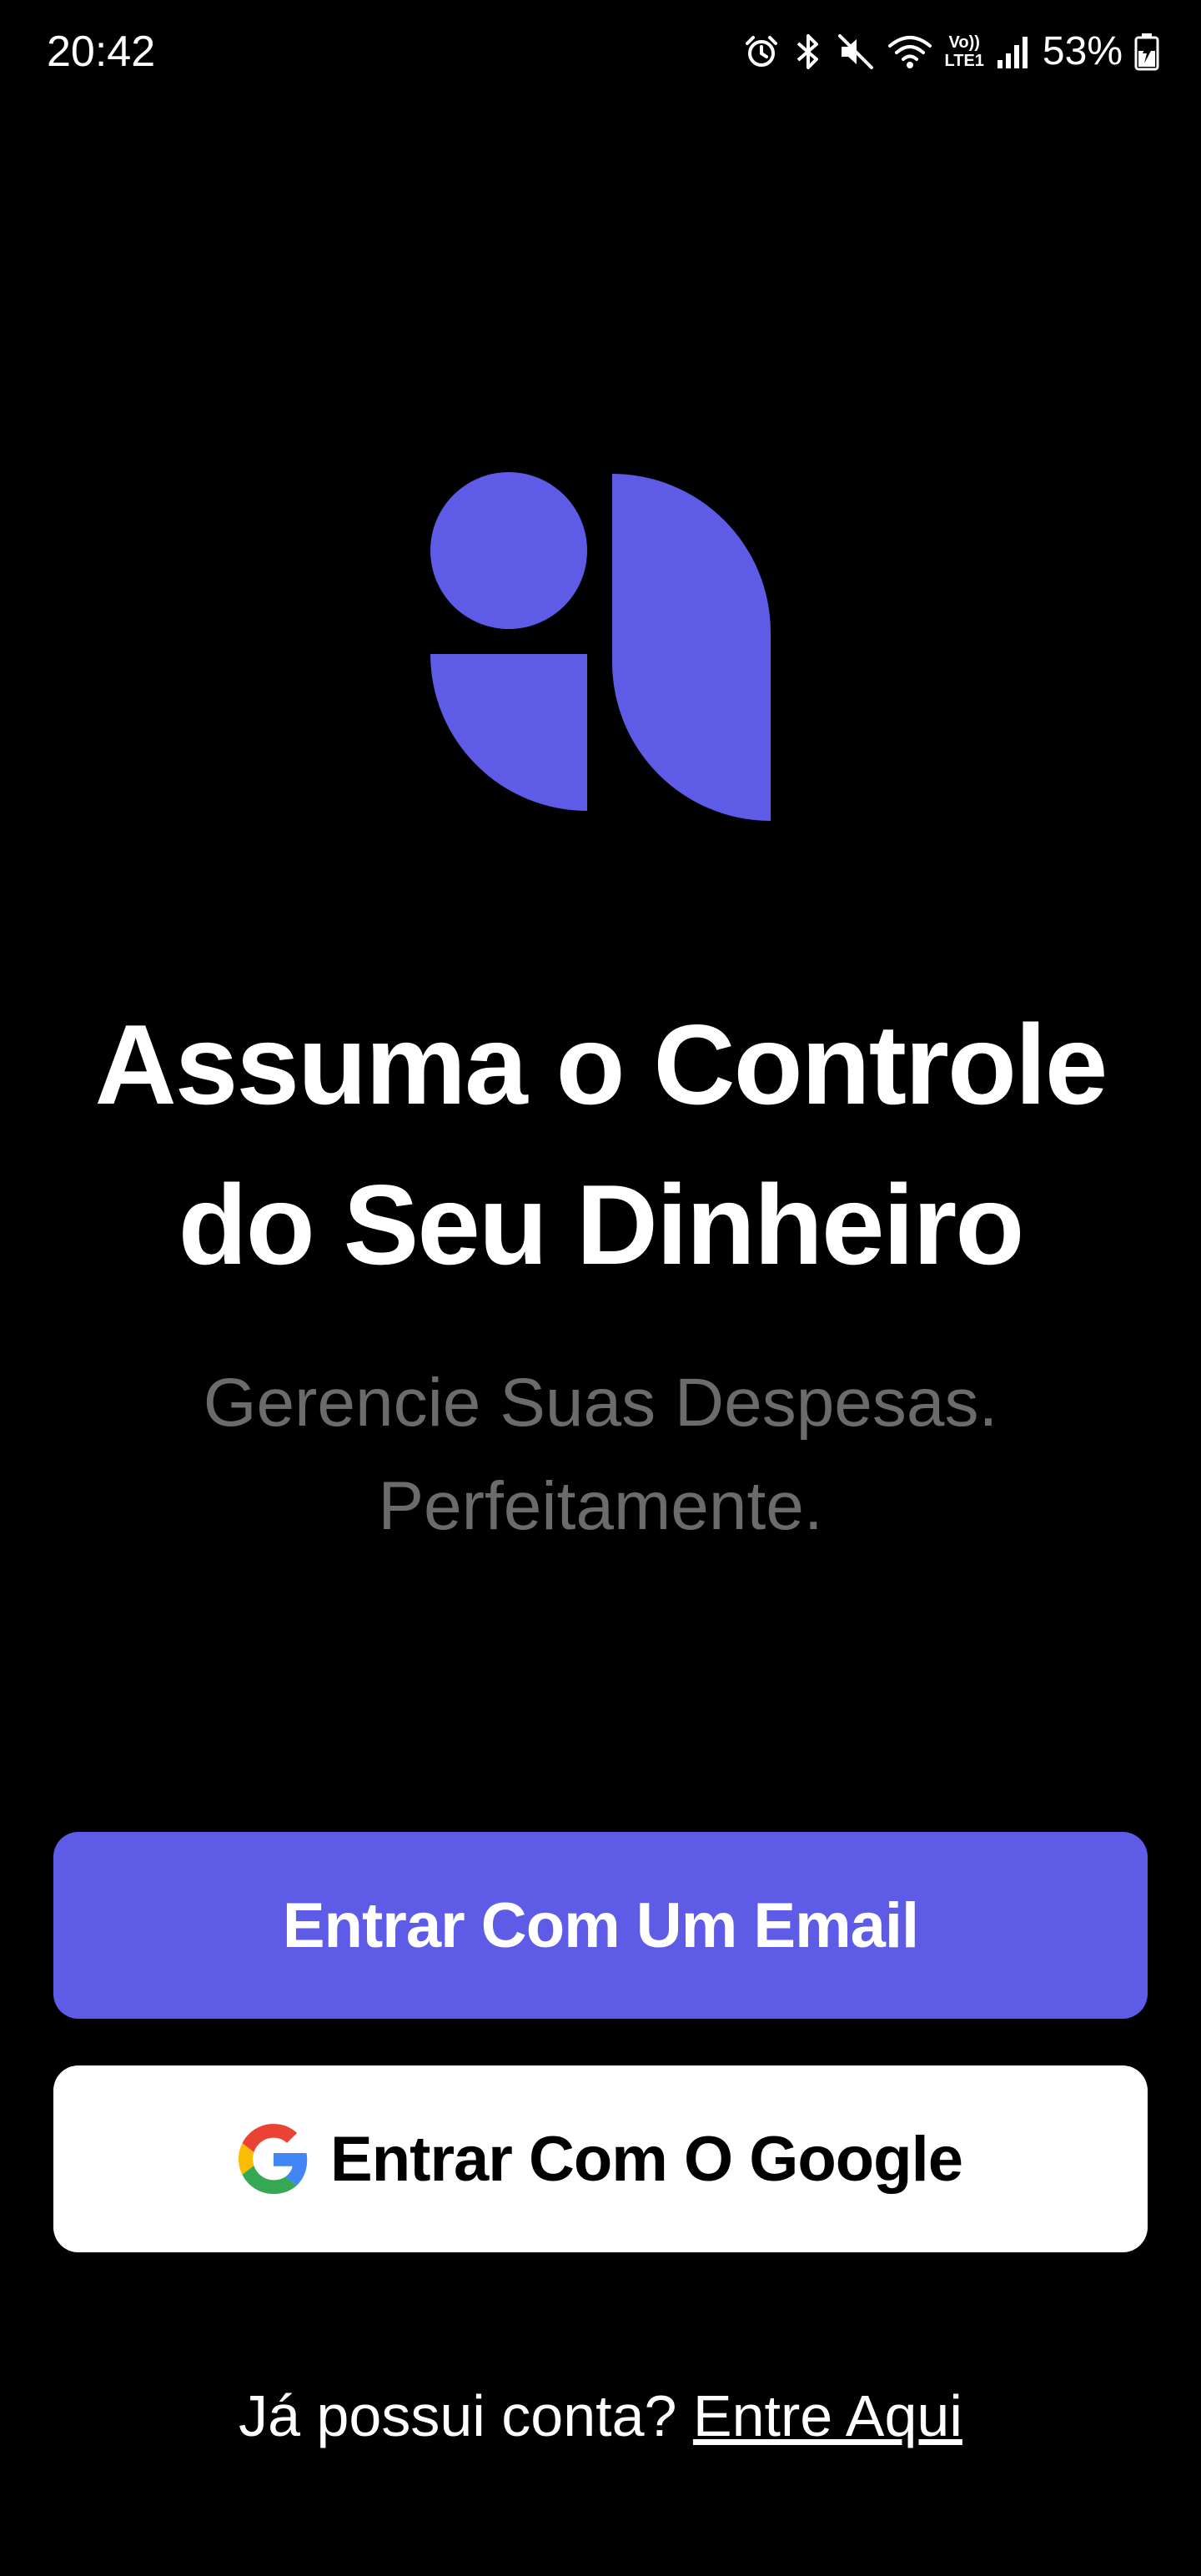 Image resolution: width=1201 pixels, height=2576 pixels. Describe the element at coordinates (964, 42) in the screenshot. I see `lte-top-label: Vo))` at that location.